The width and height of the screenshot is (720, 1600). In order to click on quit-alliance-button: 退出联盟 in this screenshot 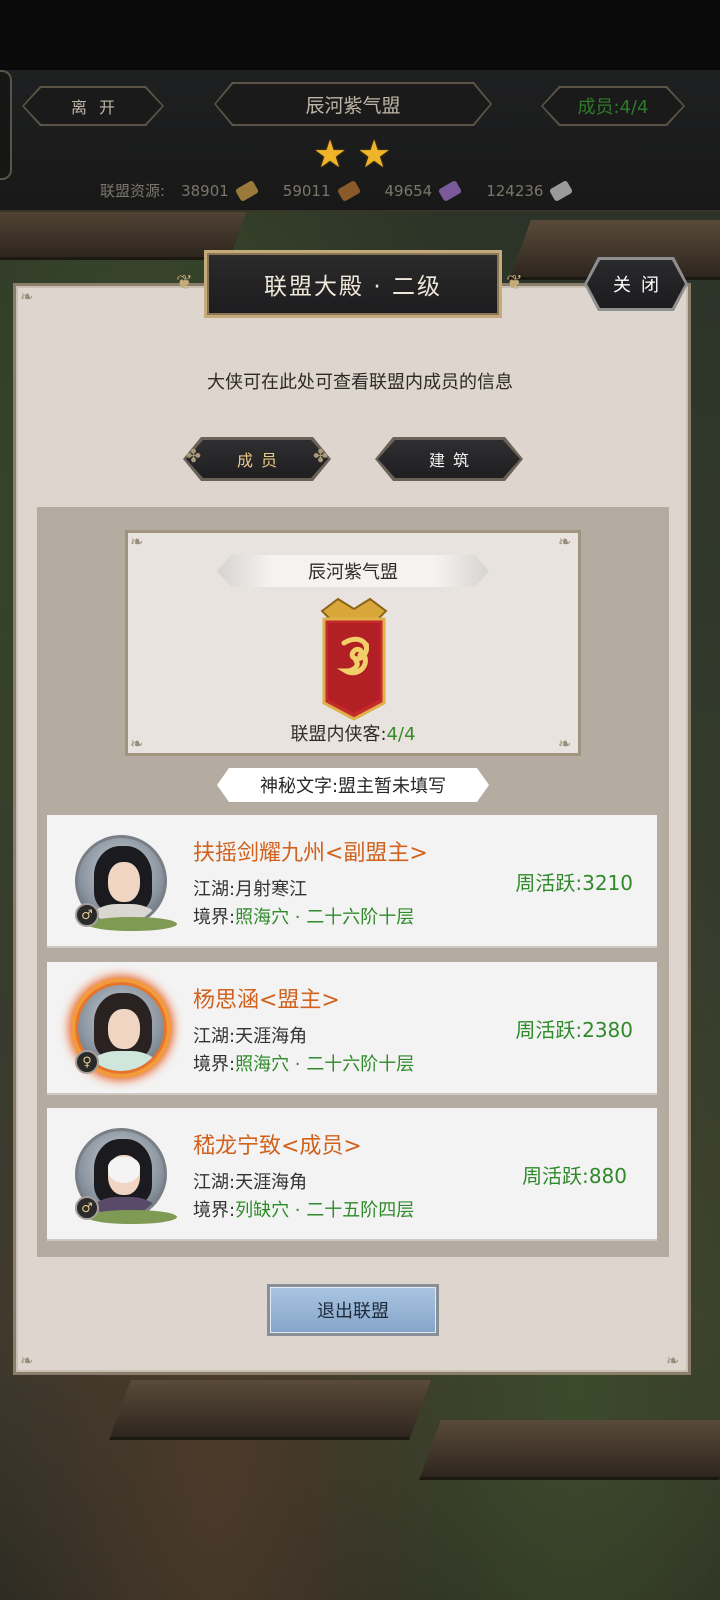, I will do `click(353, 1310)`.